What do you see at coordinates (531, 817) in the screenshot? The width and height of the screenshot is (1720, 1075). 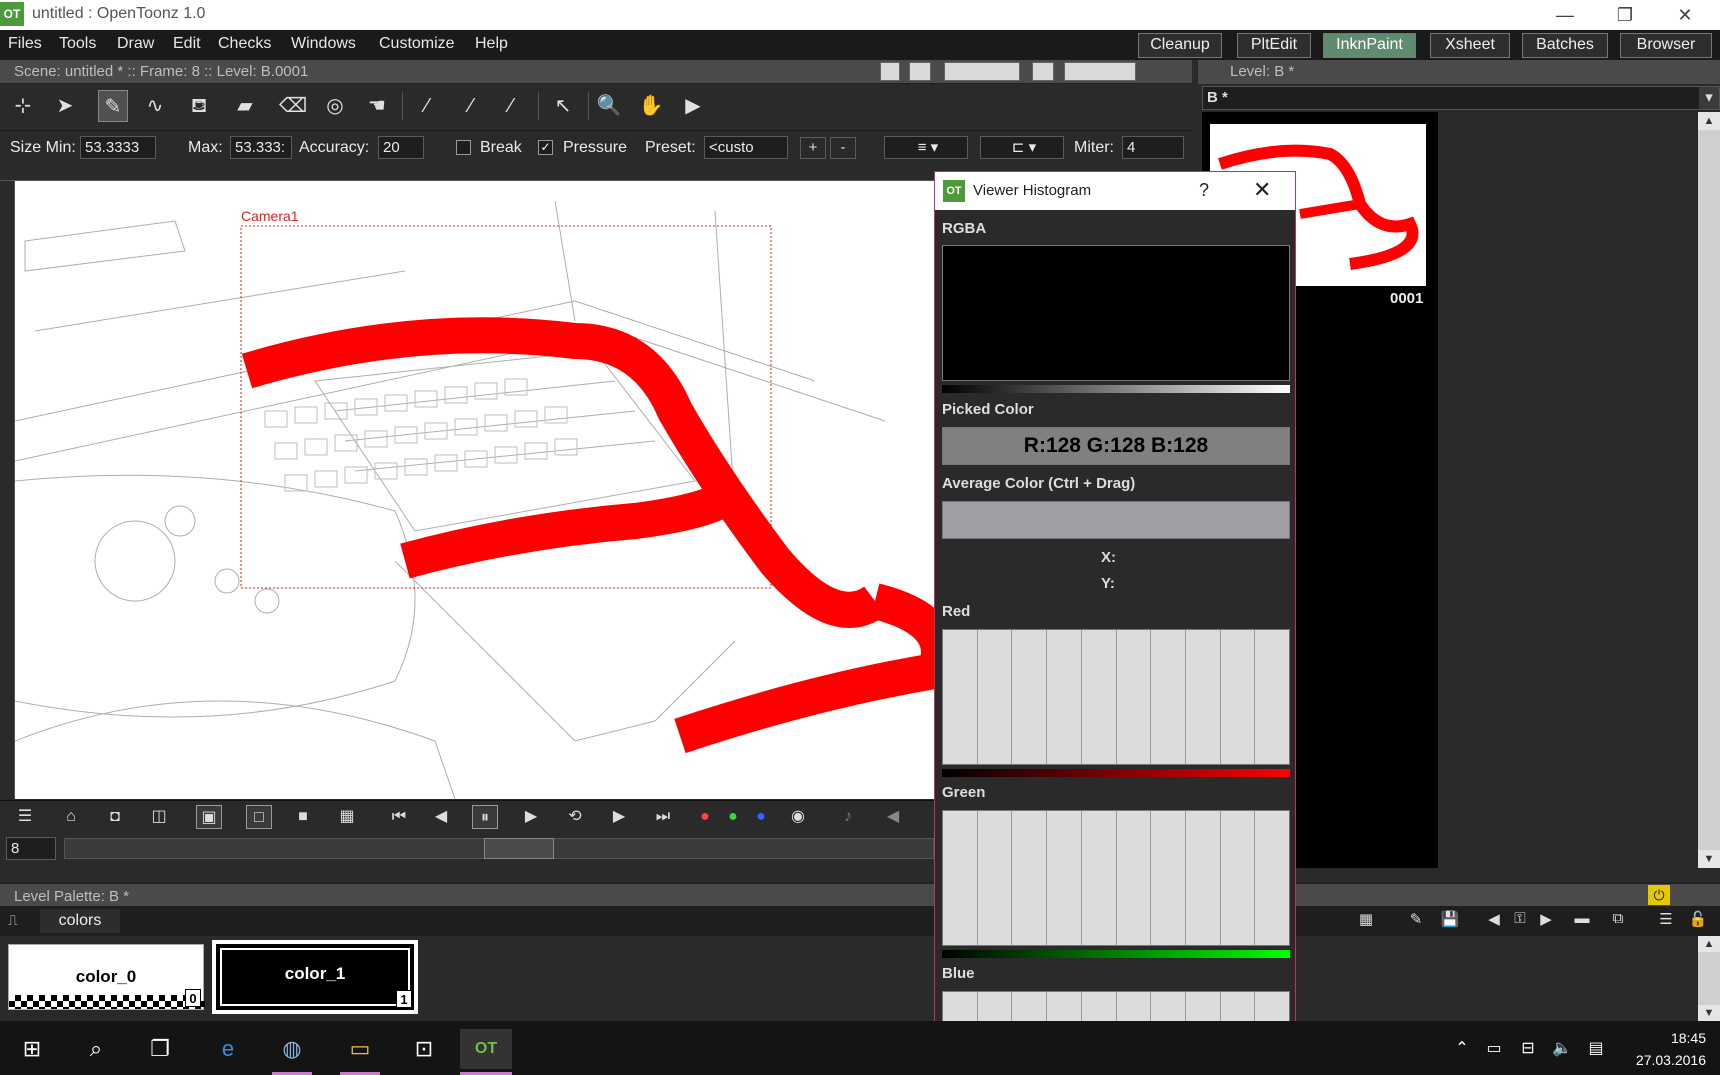 I see `play-icon: ▶` at bounding box center [531, 817].